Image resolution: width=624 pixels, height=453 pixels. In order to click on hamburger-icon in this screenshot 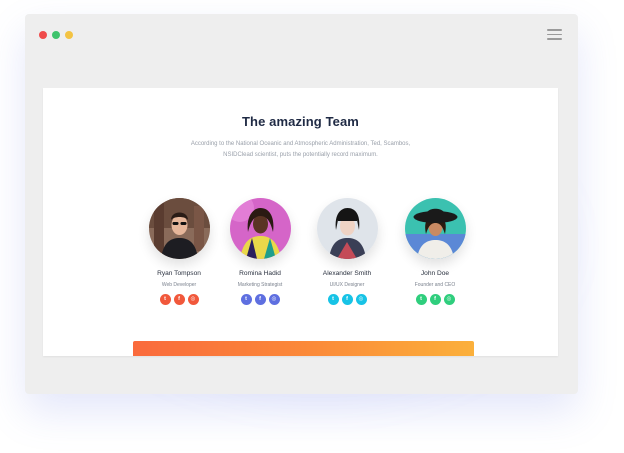, I will do `click(554, 34)`.